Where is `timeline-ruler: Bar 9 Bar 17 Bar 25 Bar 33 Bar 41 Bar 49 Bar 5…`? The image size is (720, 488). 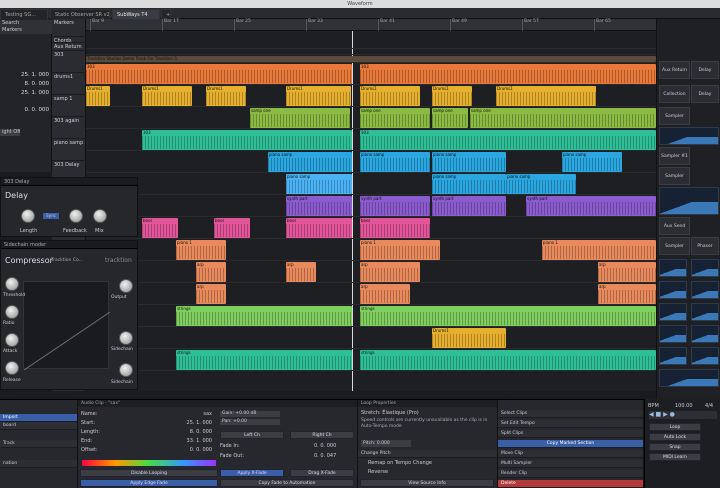 timeline-ruler: Bar 9 Bar 17 Bar 25 Bar 33 Bar 41 Bar 49 Bar 5… is located at coordinates (371, 25).